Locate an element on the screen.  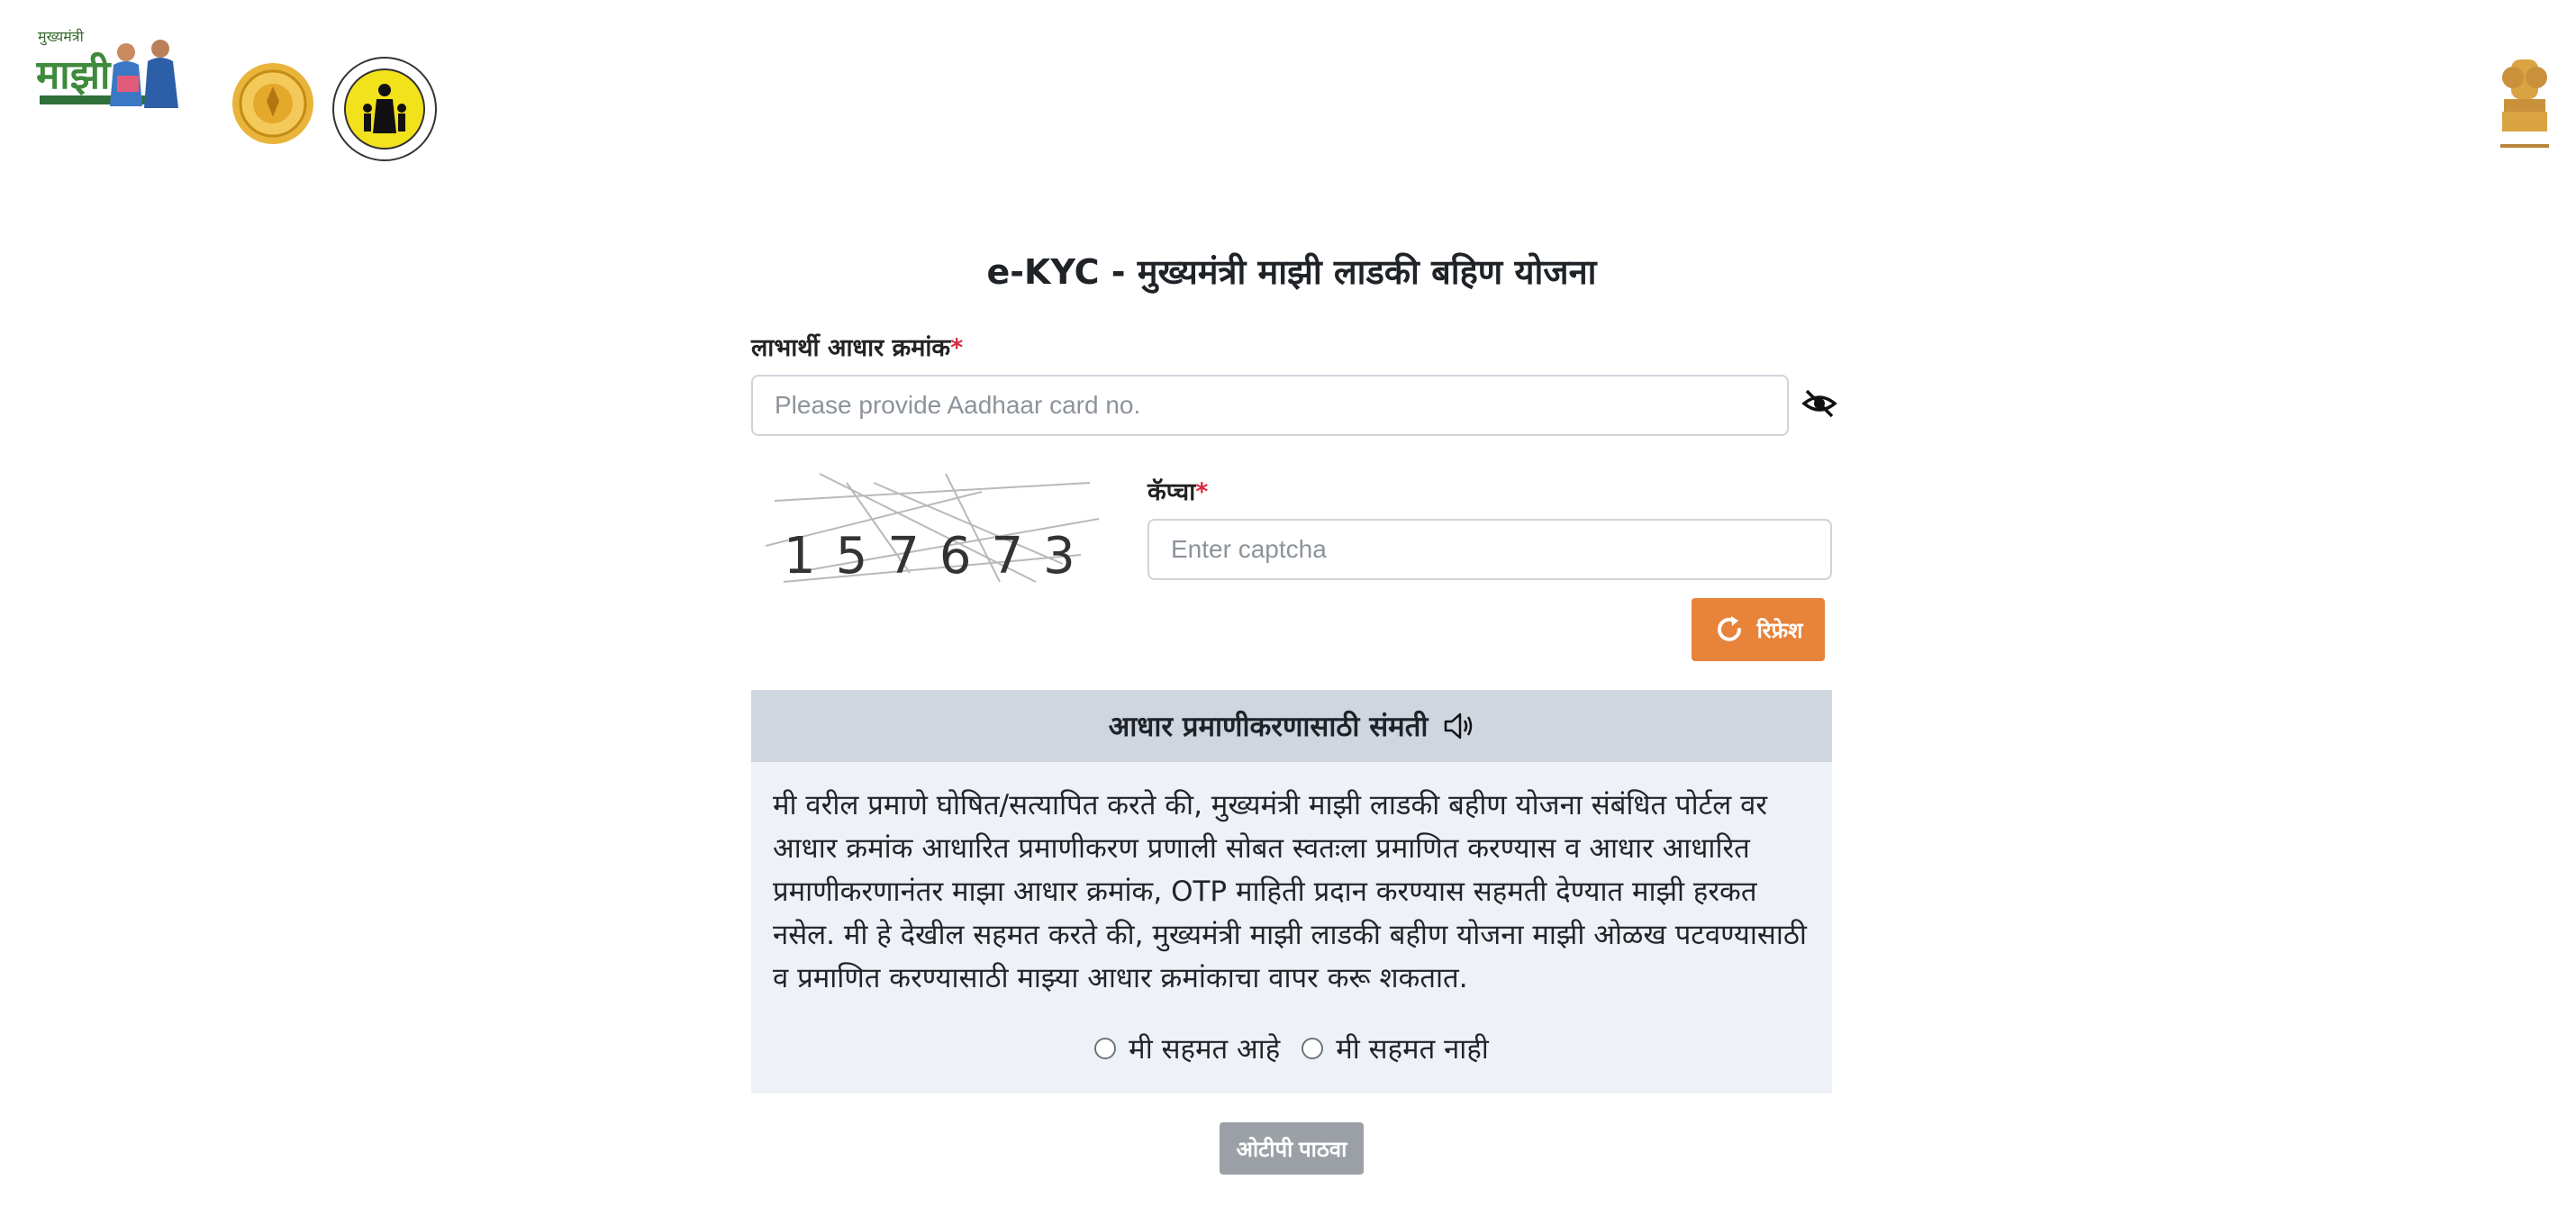
refresh-captcha-button: रिफ्रेश is located at coordinates (1759, 629).